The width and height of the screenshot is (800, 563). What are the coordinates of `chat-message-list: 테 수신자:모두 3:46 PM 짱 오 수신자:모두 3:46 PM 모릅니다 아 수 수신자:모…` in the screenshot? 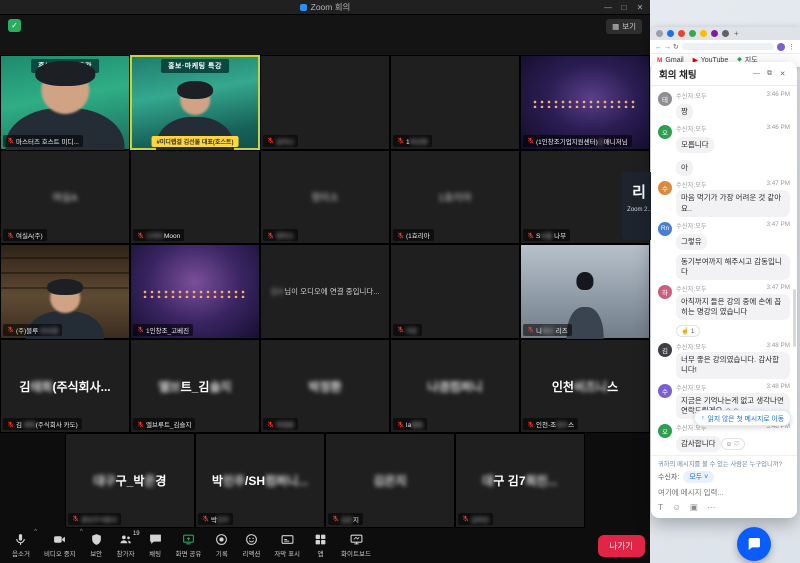 It's located at (724, 270).